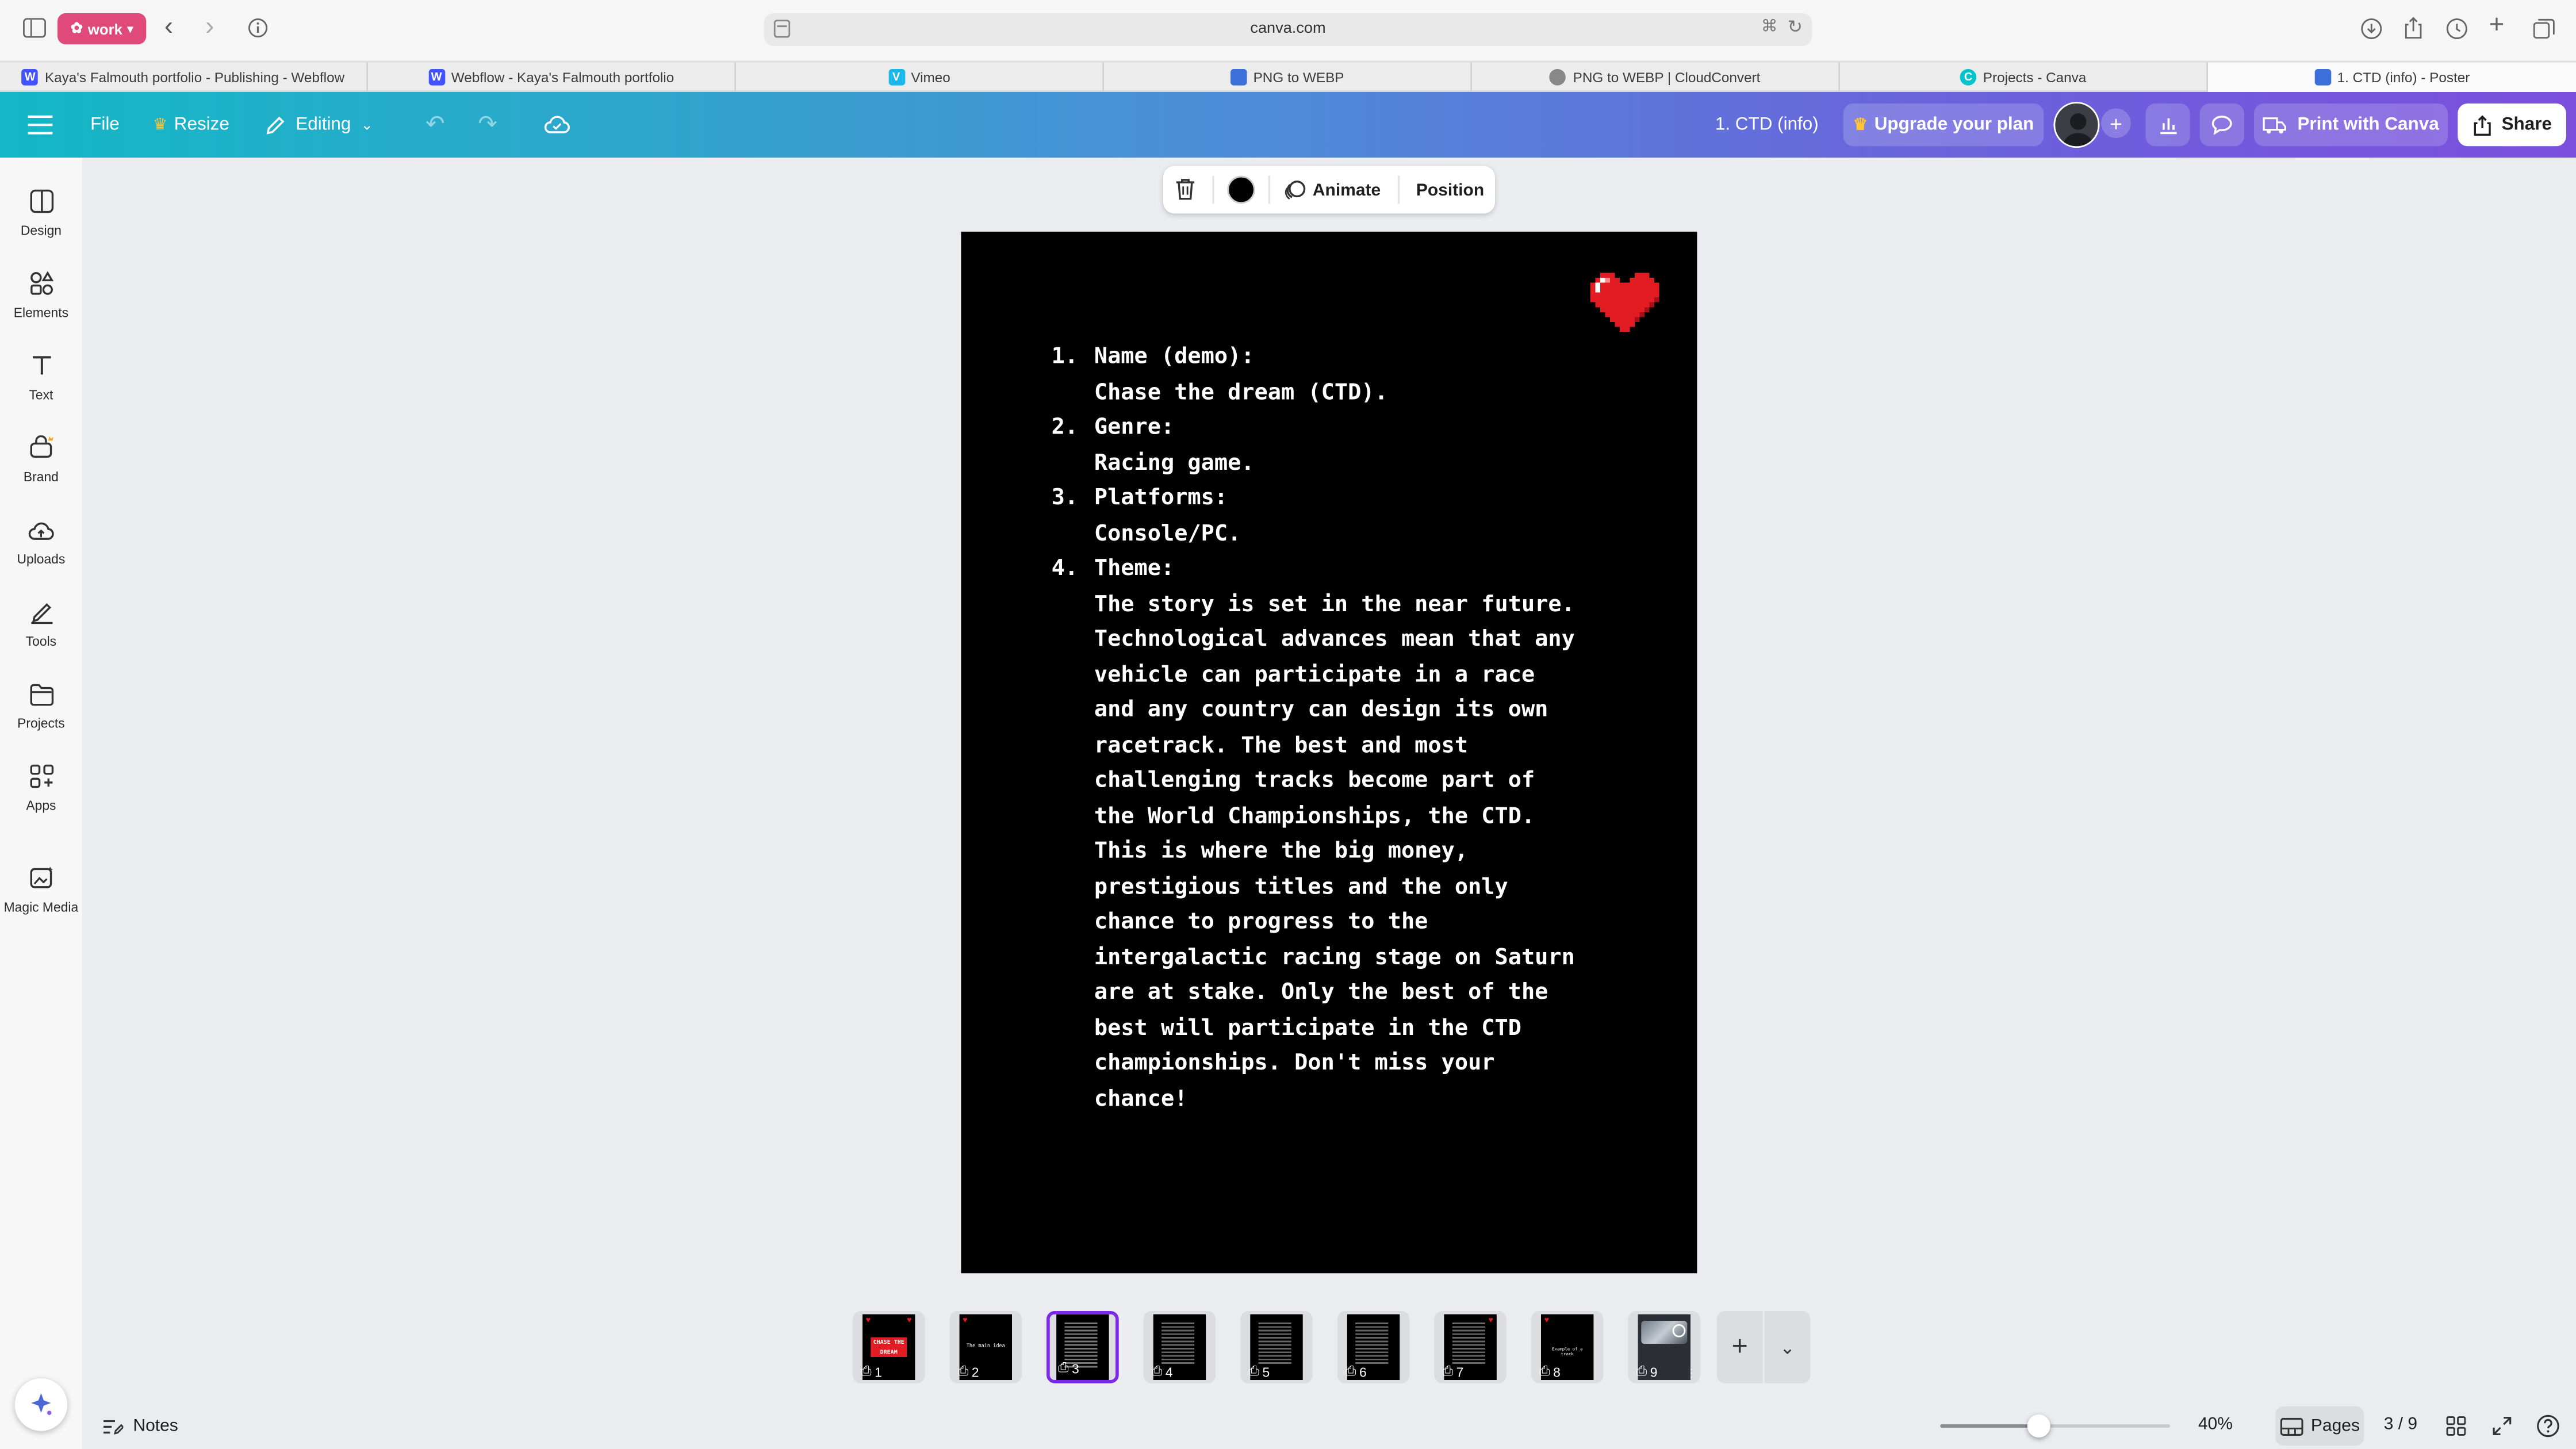 The width and height of the screenshot is (2576, 1449). Describe the element at coordinates (41, 214) in the screenshot. I see `sidebar-item-design: Design` at that location.